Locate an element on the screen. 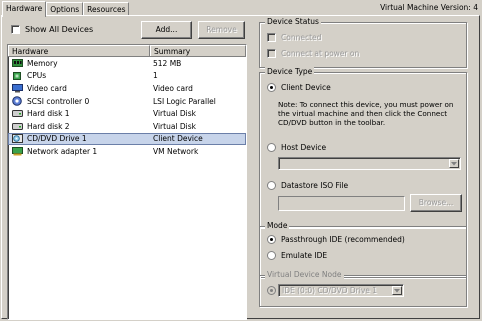 The width and height of the screenshot is (482, 321). hardware-row-scsi-controller: SCSI controller 0 LSI Logic Parallel is located at coordinates (127, 101).